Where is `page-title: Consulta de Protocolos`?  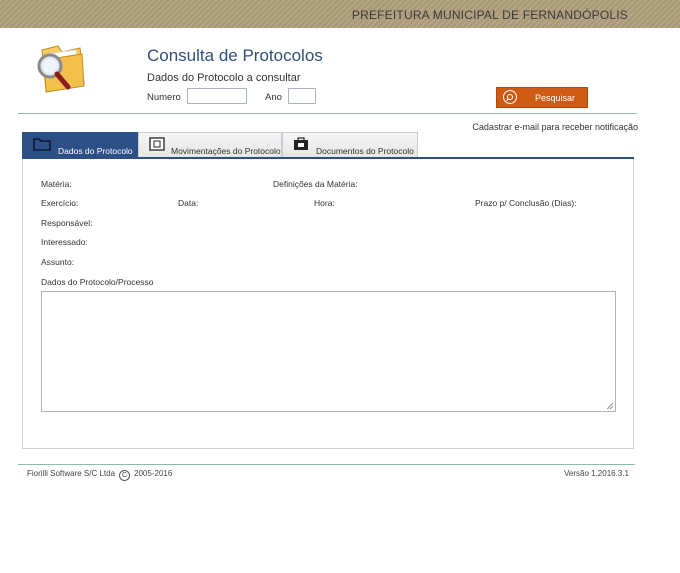 page-title: Consulta de Protocolos is located at coordinates (235, 55).